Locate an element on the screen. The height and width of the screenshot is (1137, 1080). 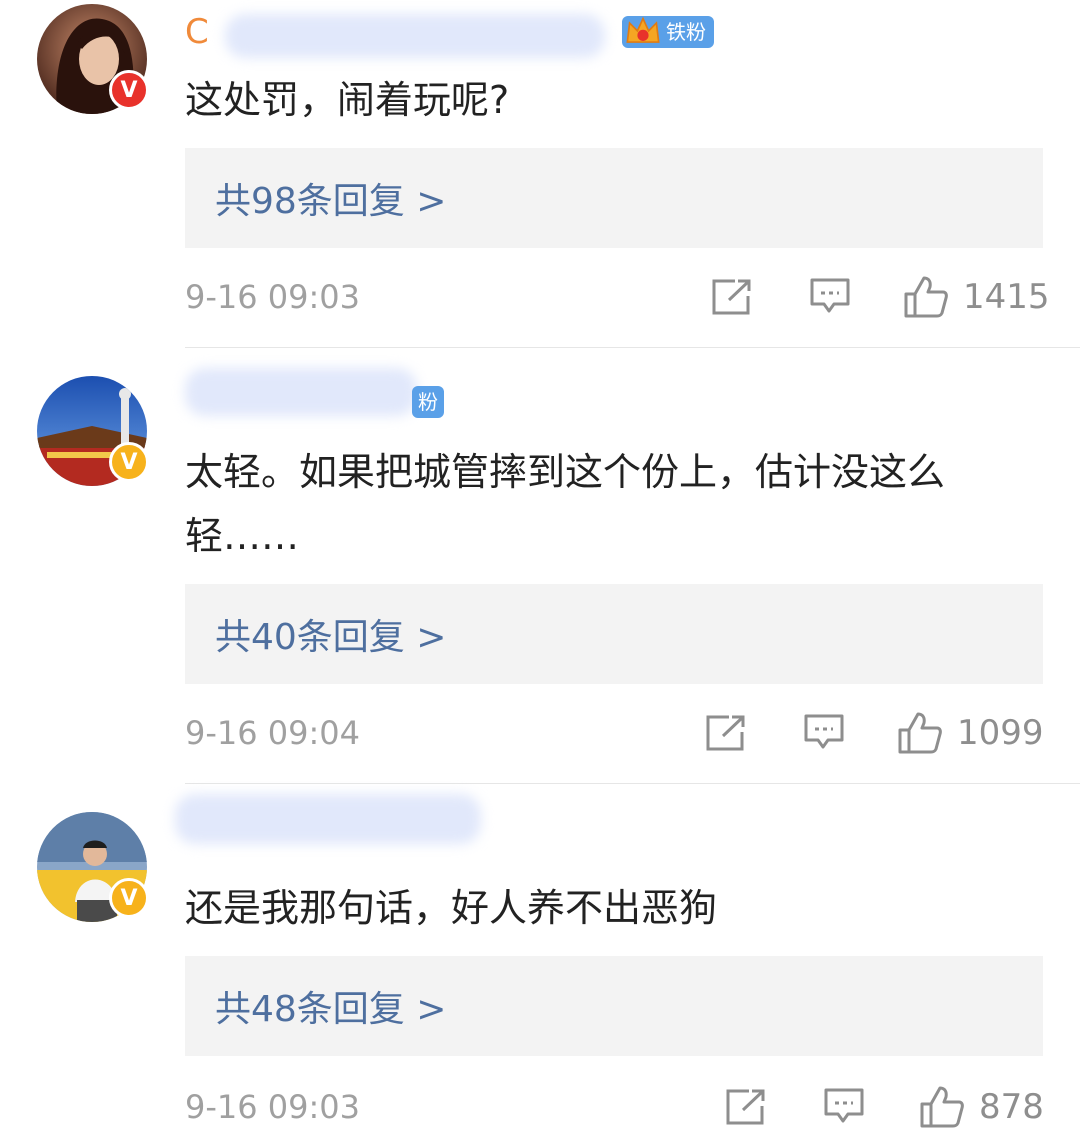
view-replies-label: 共98条回复 > is located at coordinates (331, 201).